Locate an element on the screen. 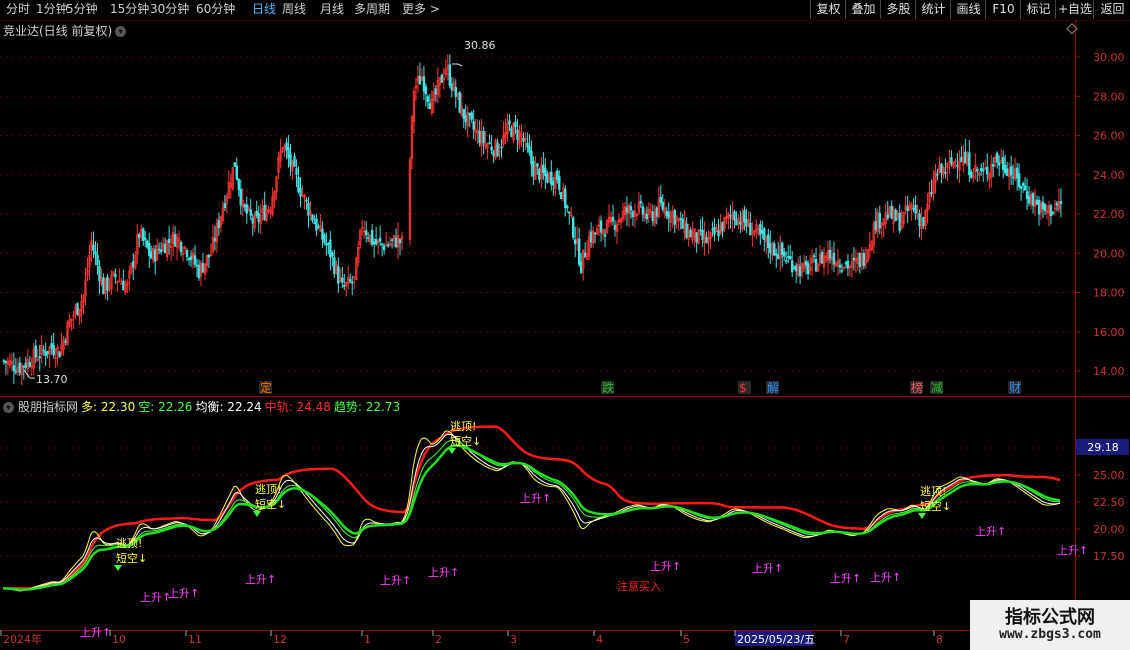 The image size is (1130, 650). indicator-value-3: 中轨: 24.48 is located at coordinates (297, 407).